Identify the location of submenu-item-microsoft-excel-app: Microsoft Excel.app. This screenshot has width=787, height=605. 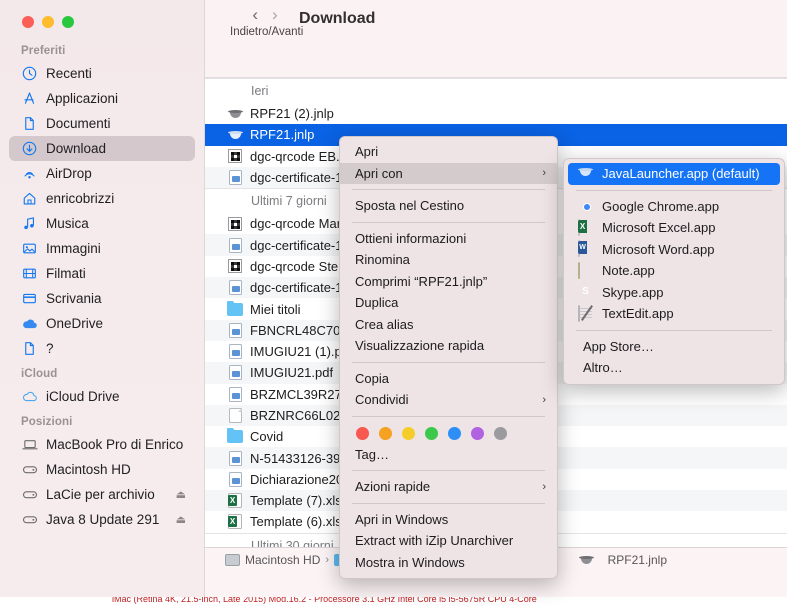
(674, 228).